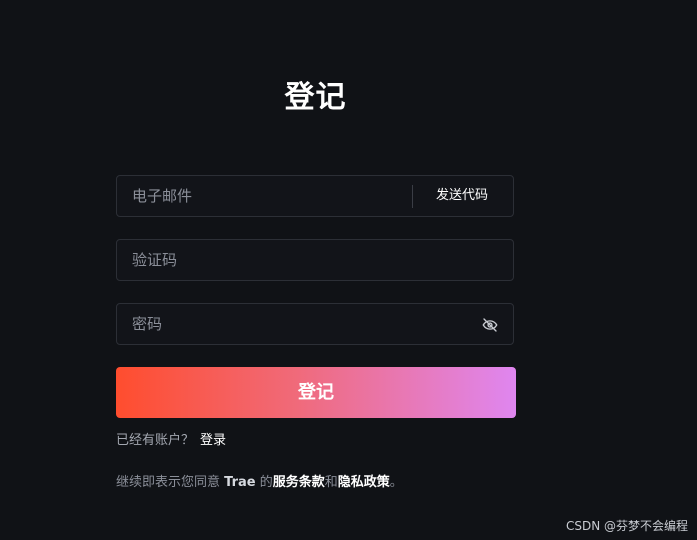  What do you see at coordinates (240, 482) in the screenshot?
I see `terms-brand: Trae` at bounding box center [240, 482].